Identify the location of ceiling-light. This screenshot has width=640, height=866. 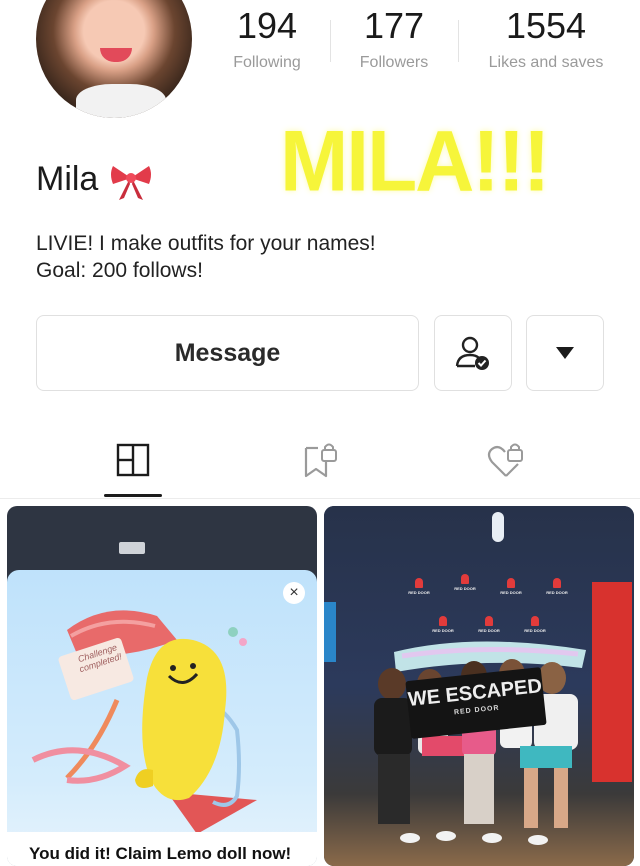
(132, 548).